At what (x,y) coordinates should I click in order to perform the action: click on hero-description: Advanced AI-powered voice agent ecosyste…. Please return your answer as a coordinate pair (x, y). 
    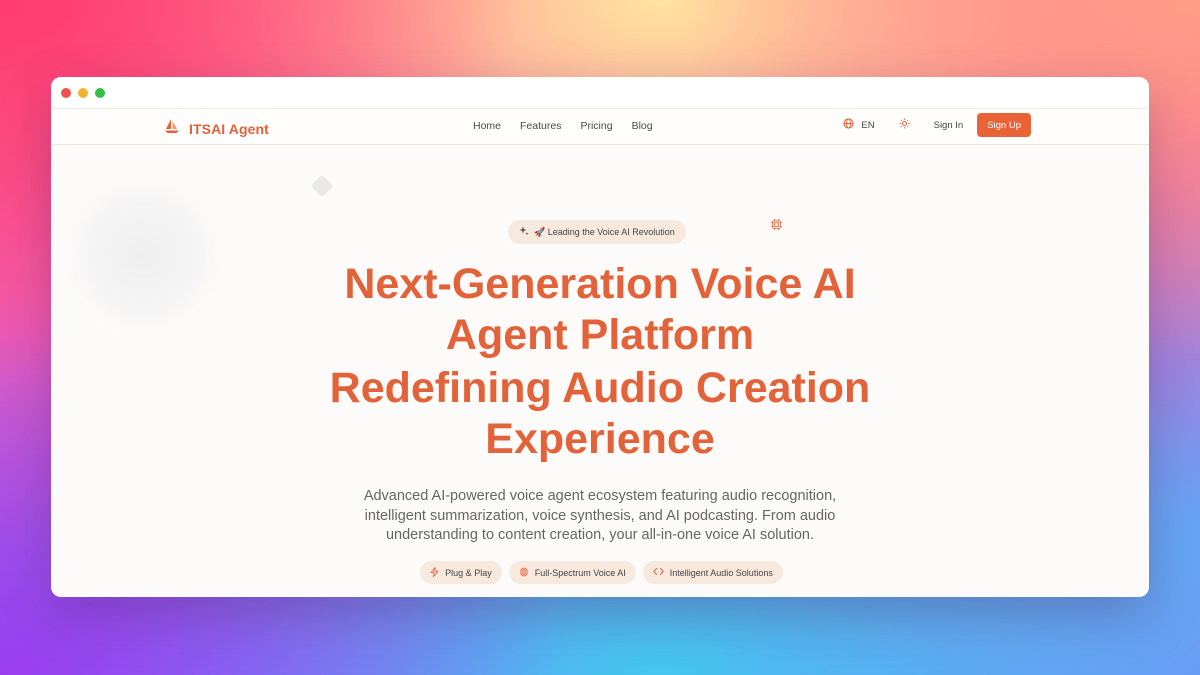
    Looking at the image, I should click on (600, 516).